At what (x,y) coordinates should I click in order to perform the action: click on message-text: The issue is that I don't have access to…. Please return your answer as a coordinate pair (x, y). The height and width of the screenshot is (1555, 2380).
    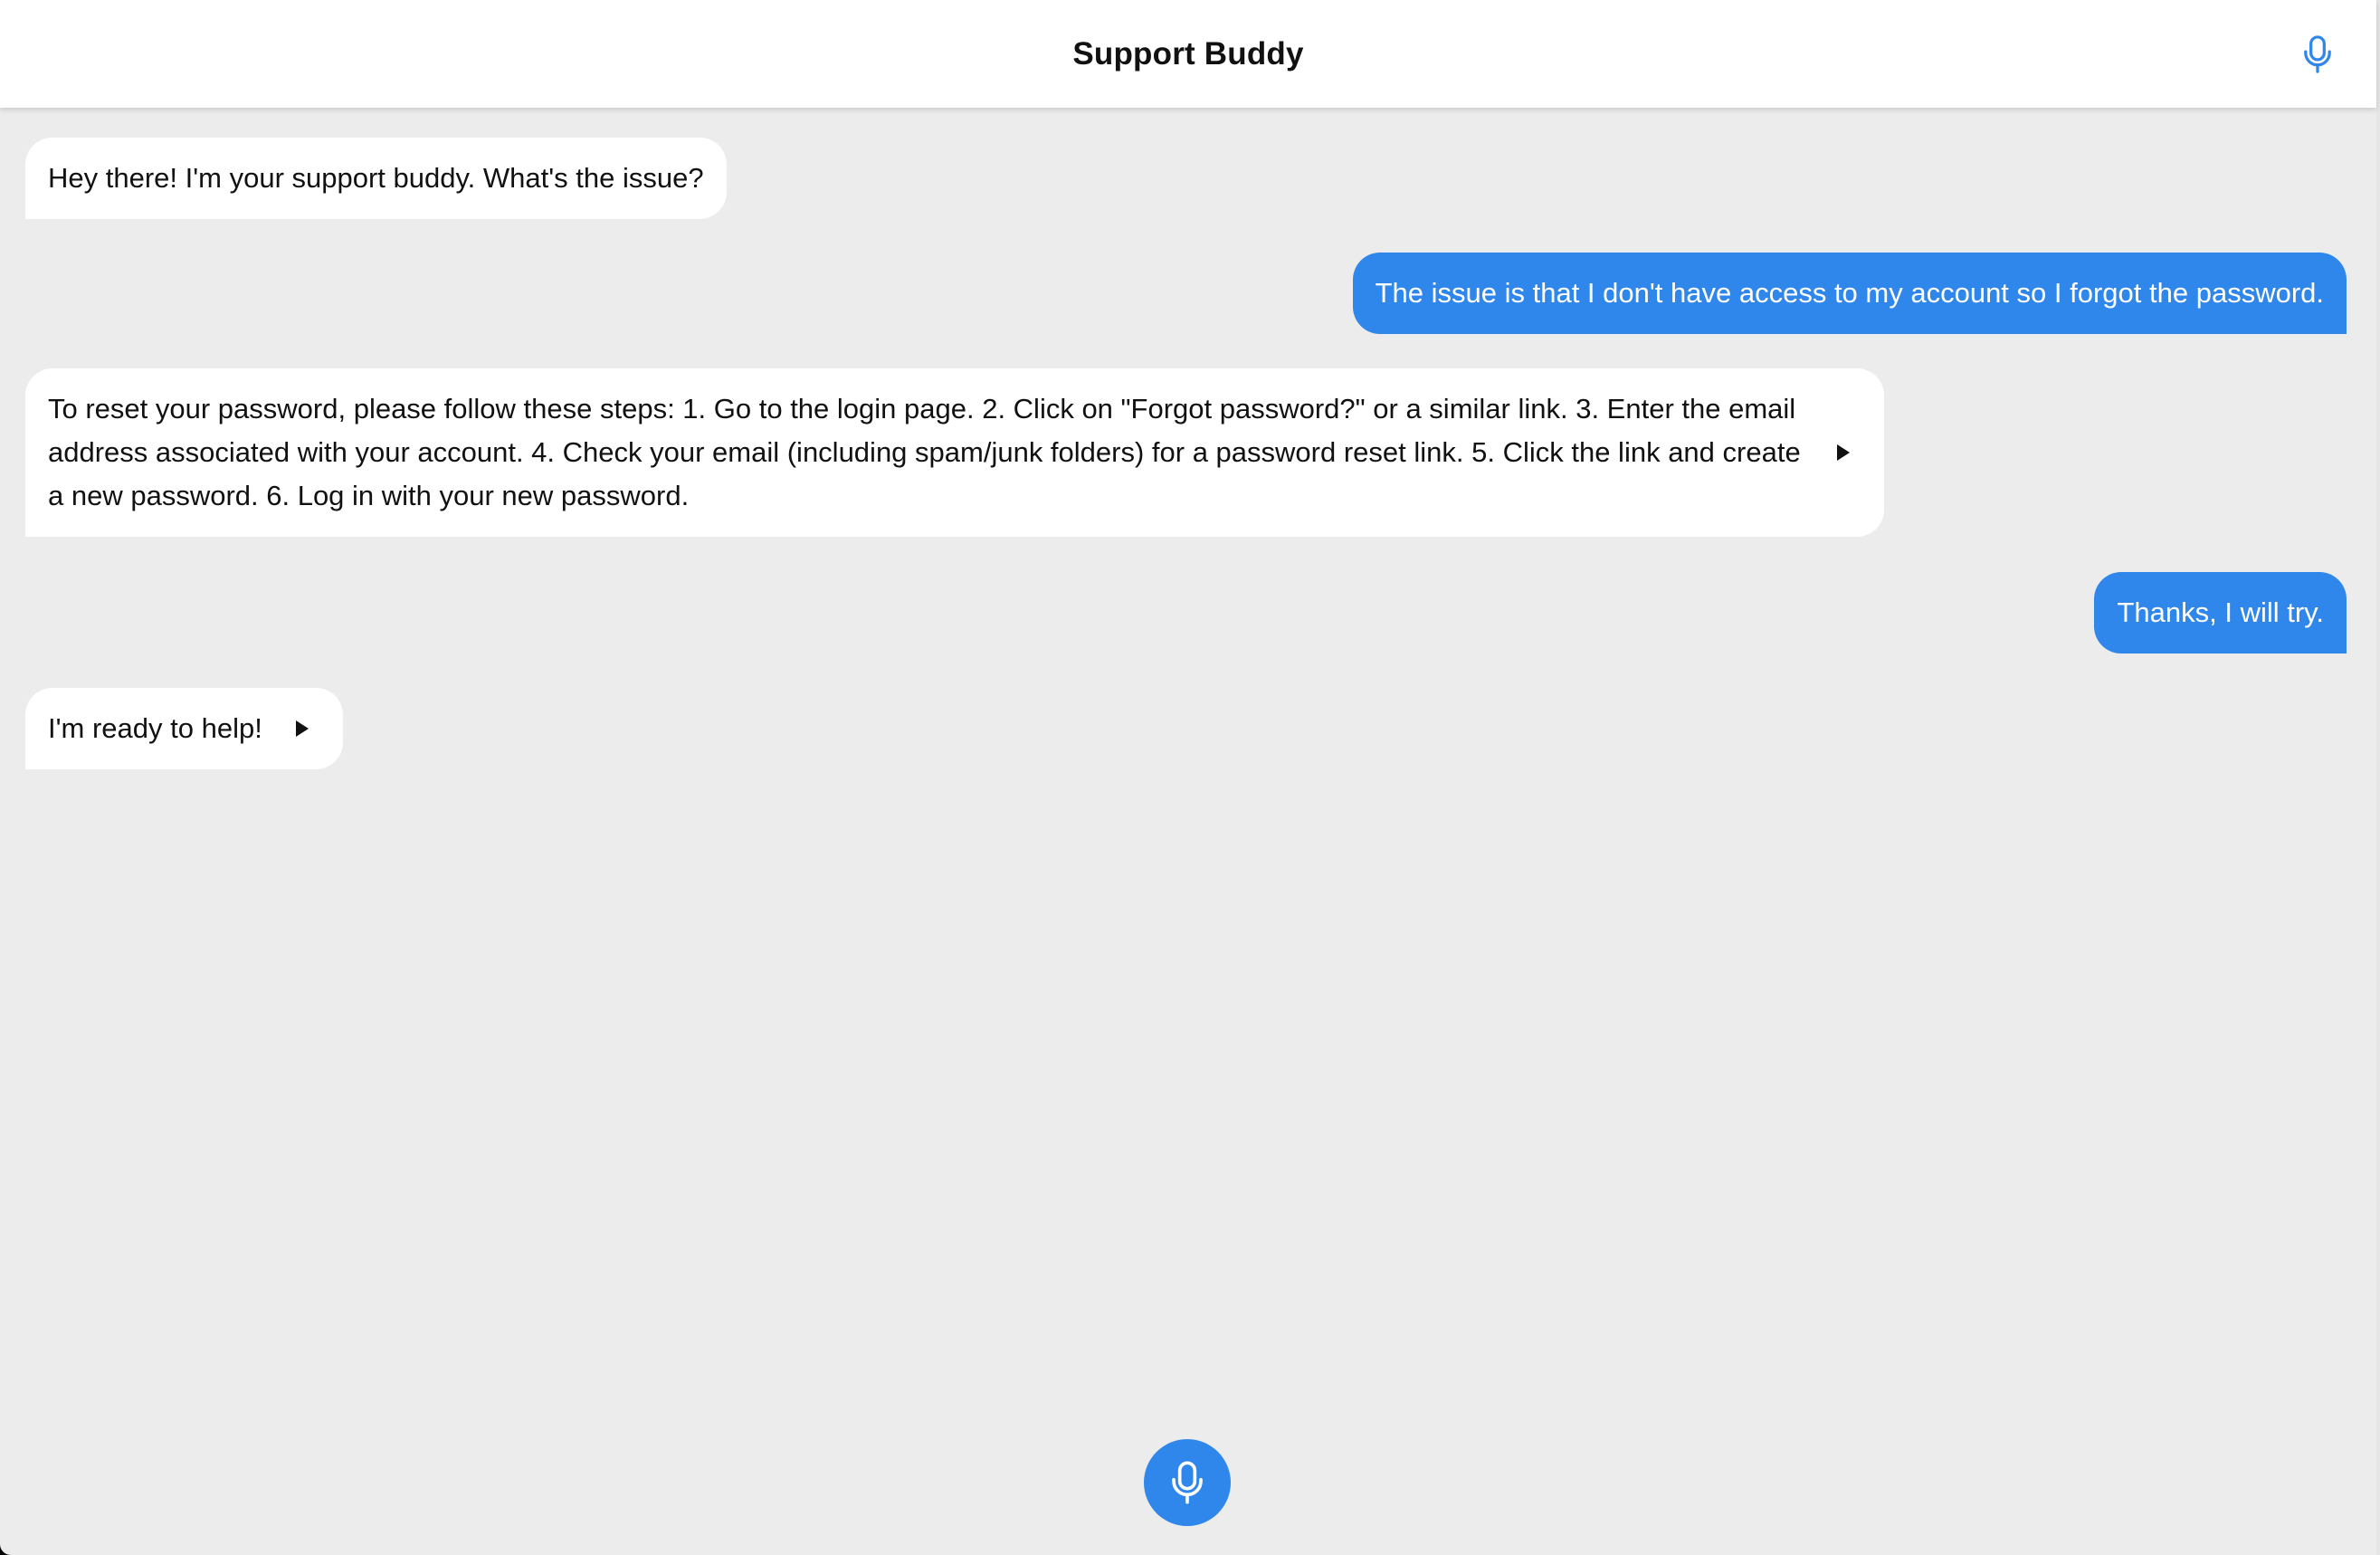
    Looking at the image, I should click on (1849, 293).